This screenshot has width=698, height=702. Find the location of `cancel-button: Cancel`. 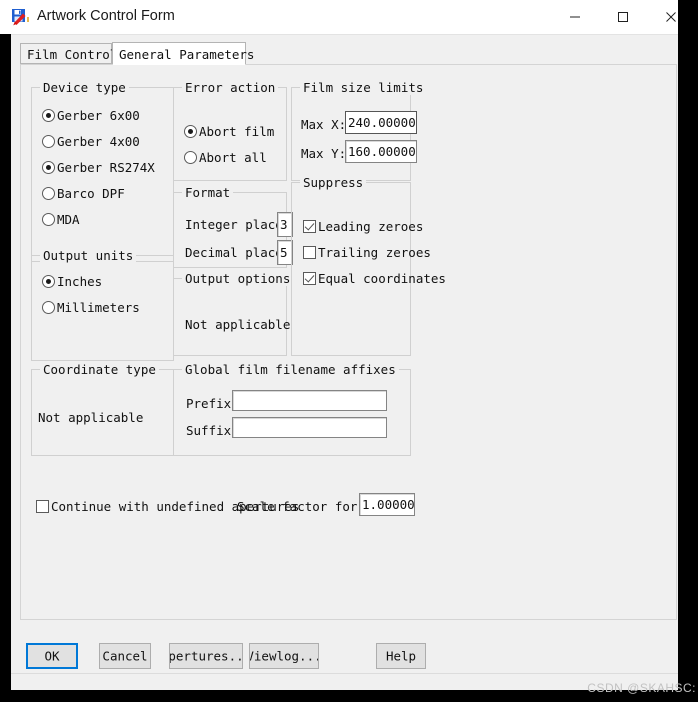

cancel-button: Cancel is located at coordinates (125, 656).